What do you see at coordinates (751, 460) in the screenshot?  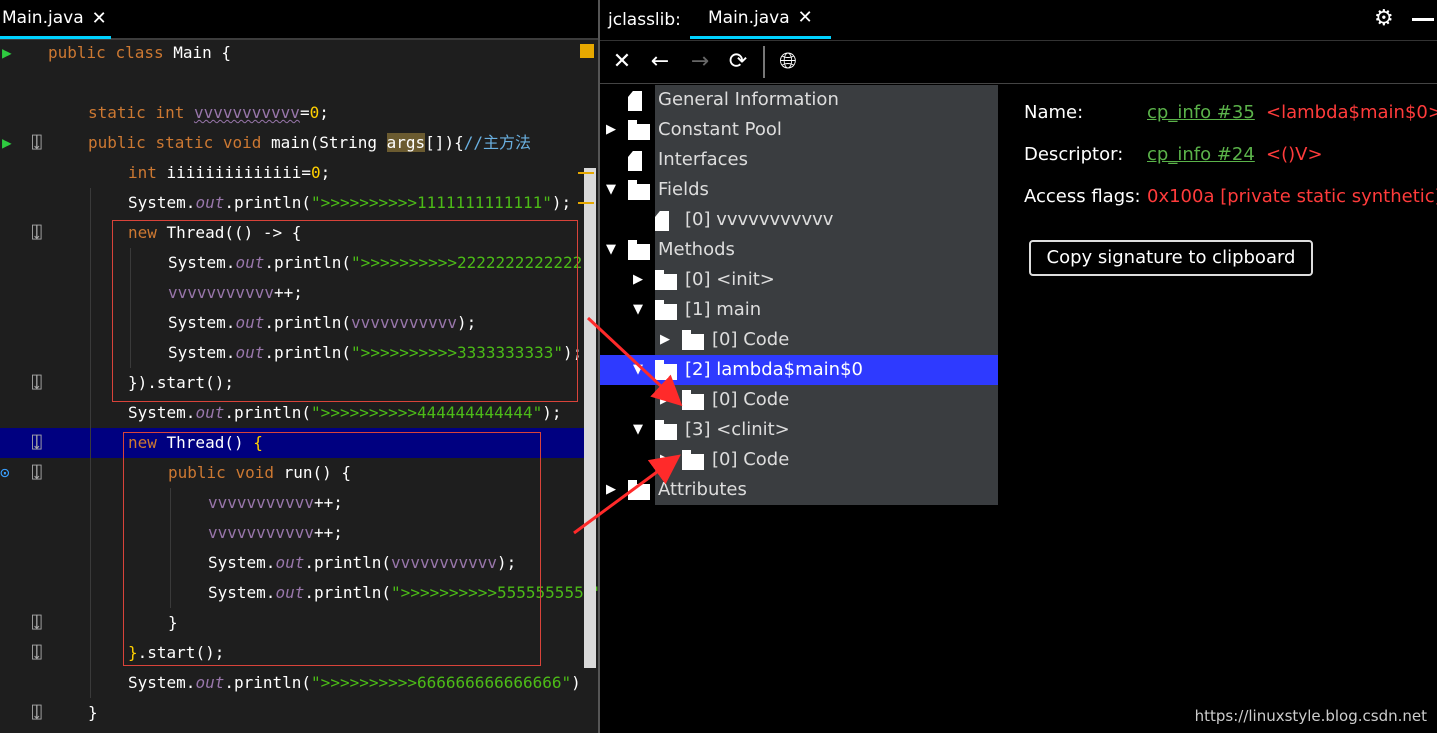 I see `tree-node-label: [0] Code` at bounding box center [751, 460].